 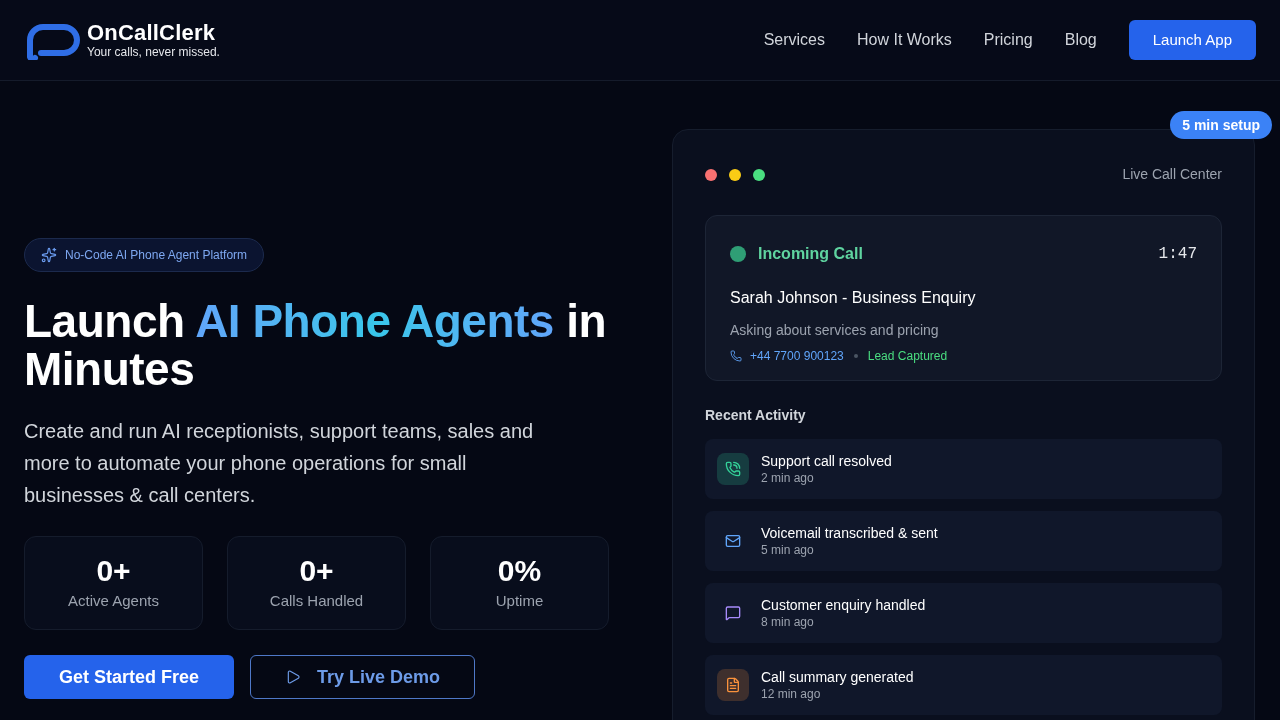 I want to click on call-summary: Asking about services and pricing, so click(x=835, y=330).